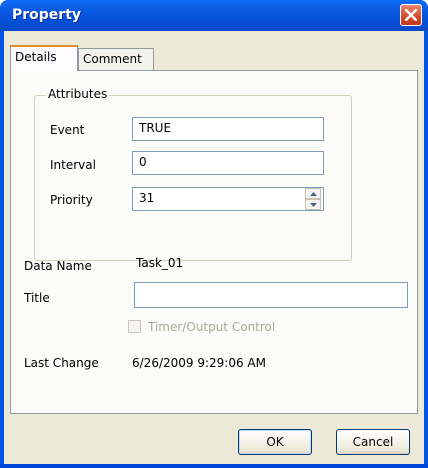  I want to click on spin-down-button, so click(313, 204).